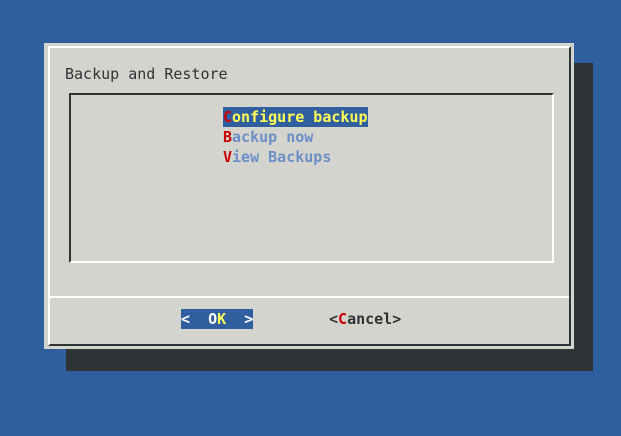  I want to click on menu-item-view-backups: View Backups, so click(295, 157).